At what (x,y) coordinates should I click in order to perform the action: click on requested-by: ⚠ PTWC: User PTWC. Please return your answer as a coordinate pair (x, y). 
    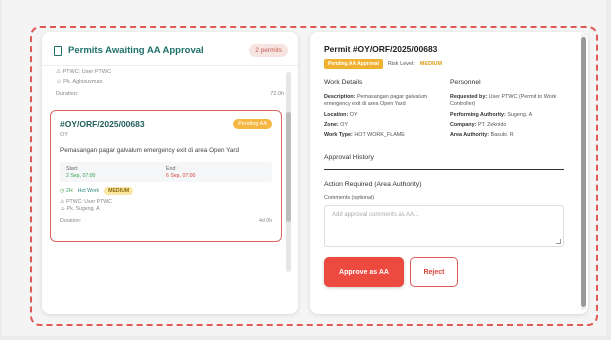
    Looking at the image, I should click on (84, 72).